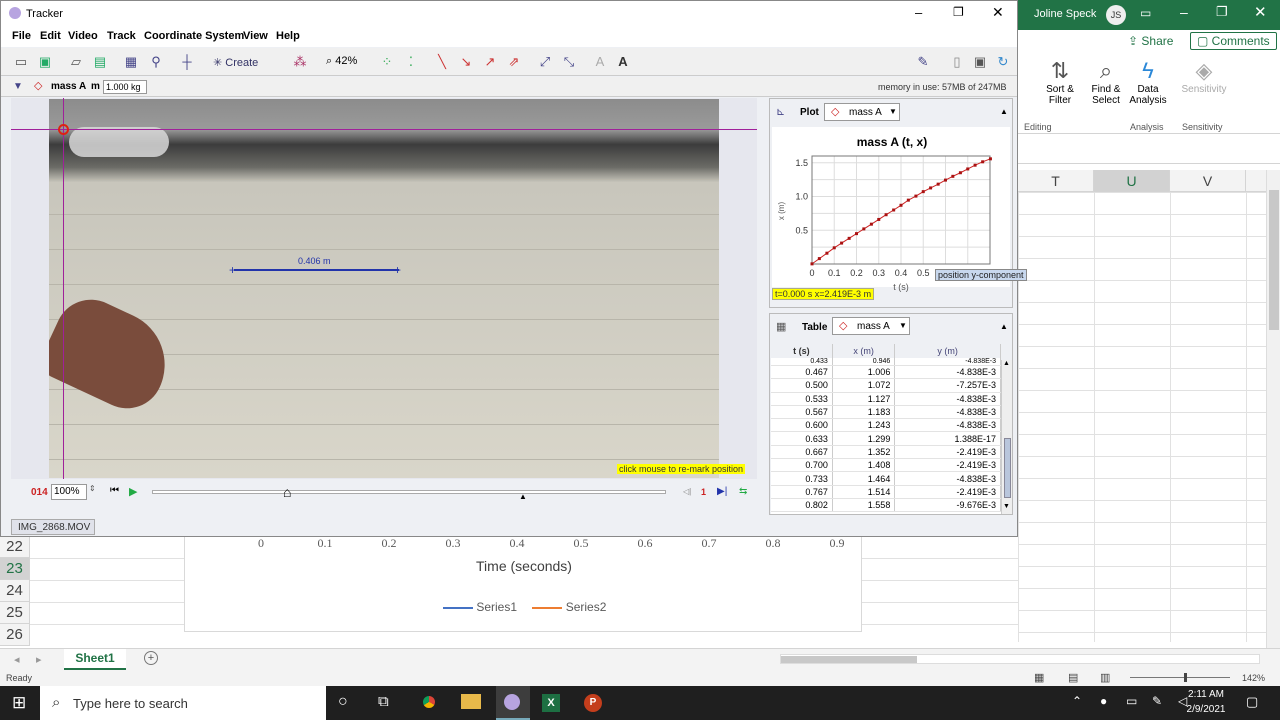  Describe the element at coordinates (383, 701) in the screenshot. I see `task-view-icon: ⧉` at that location.